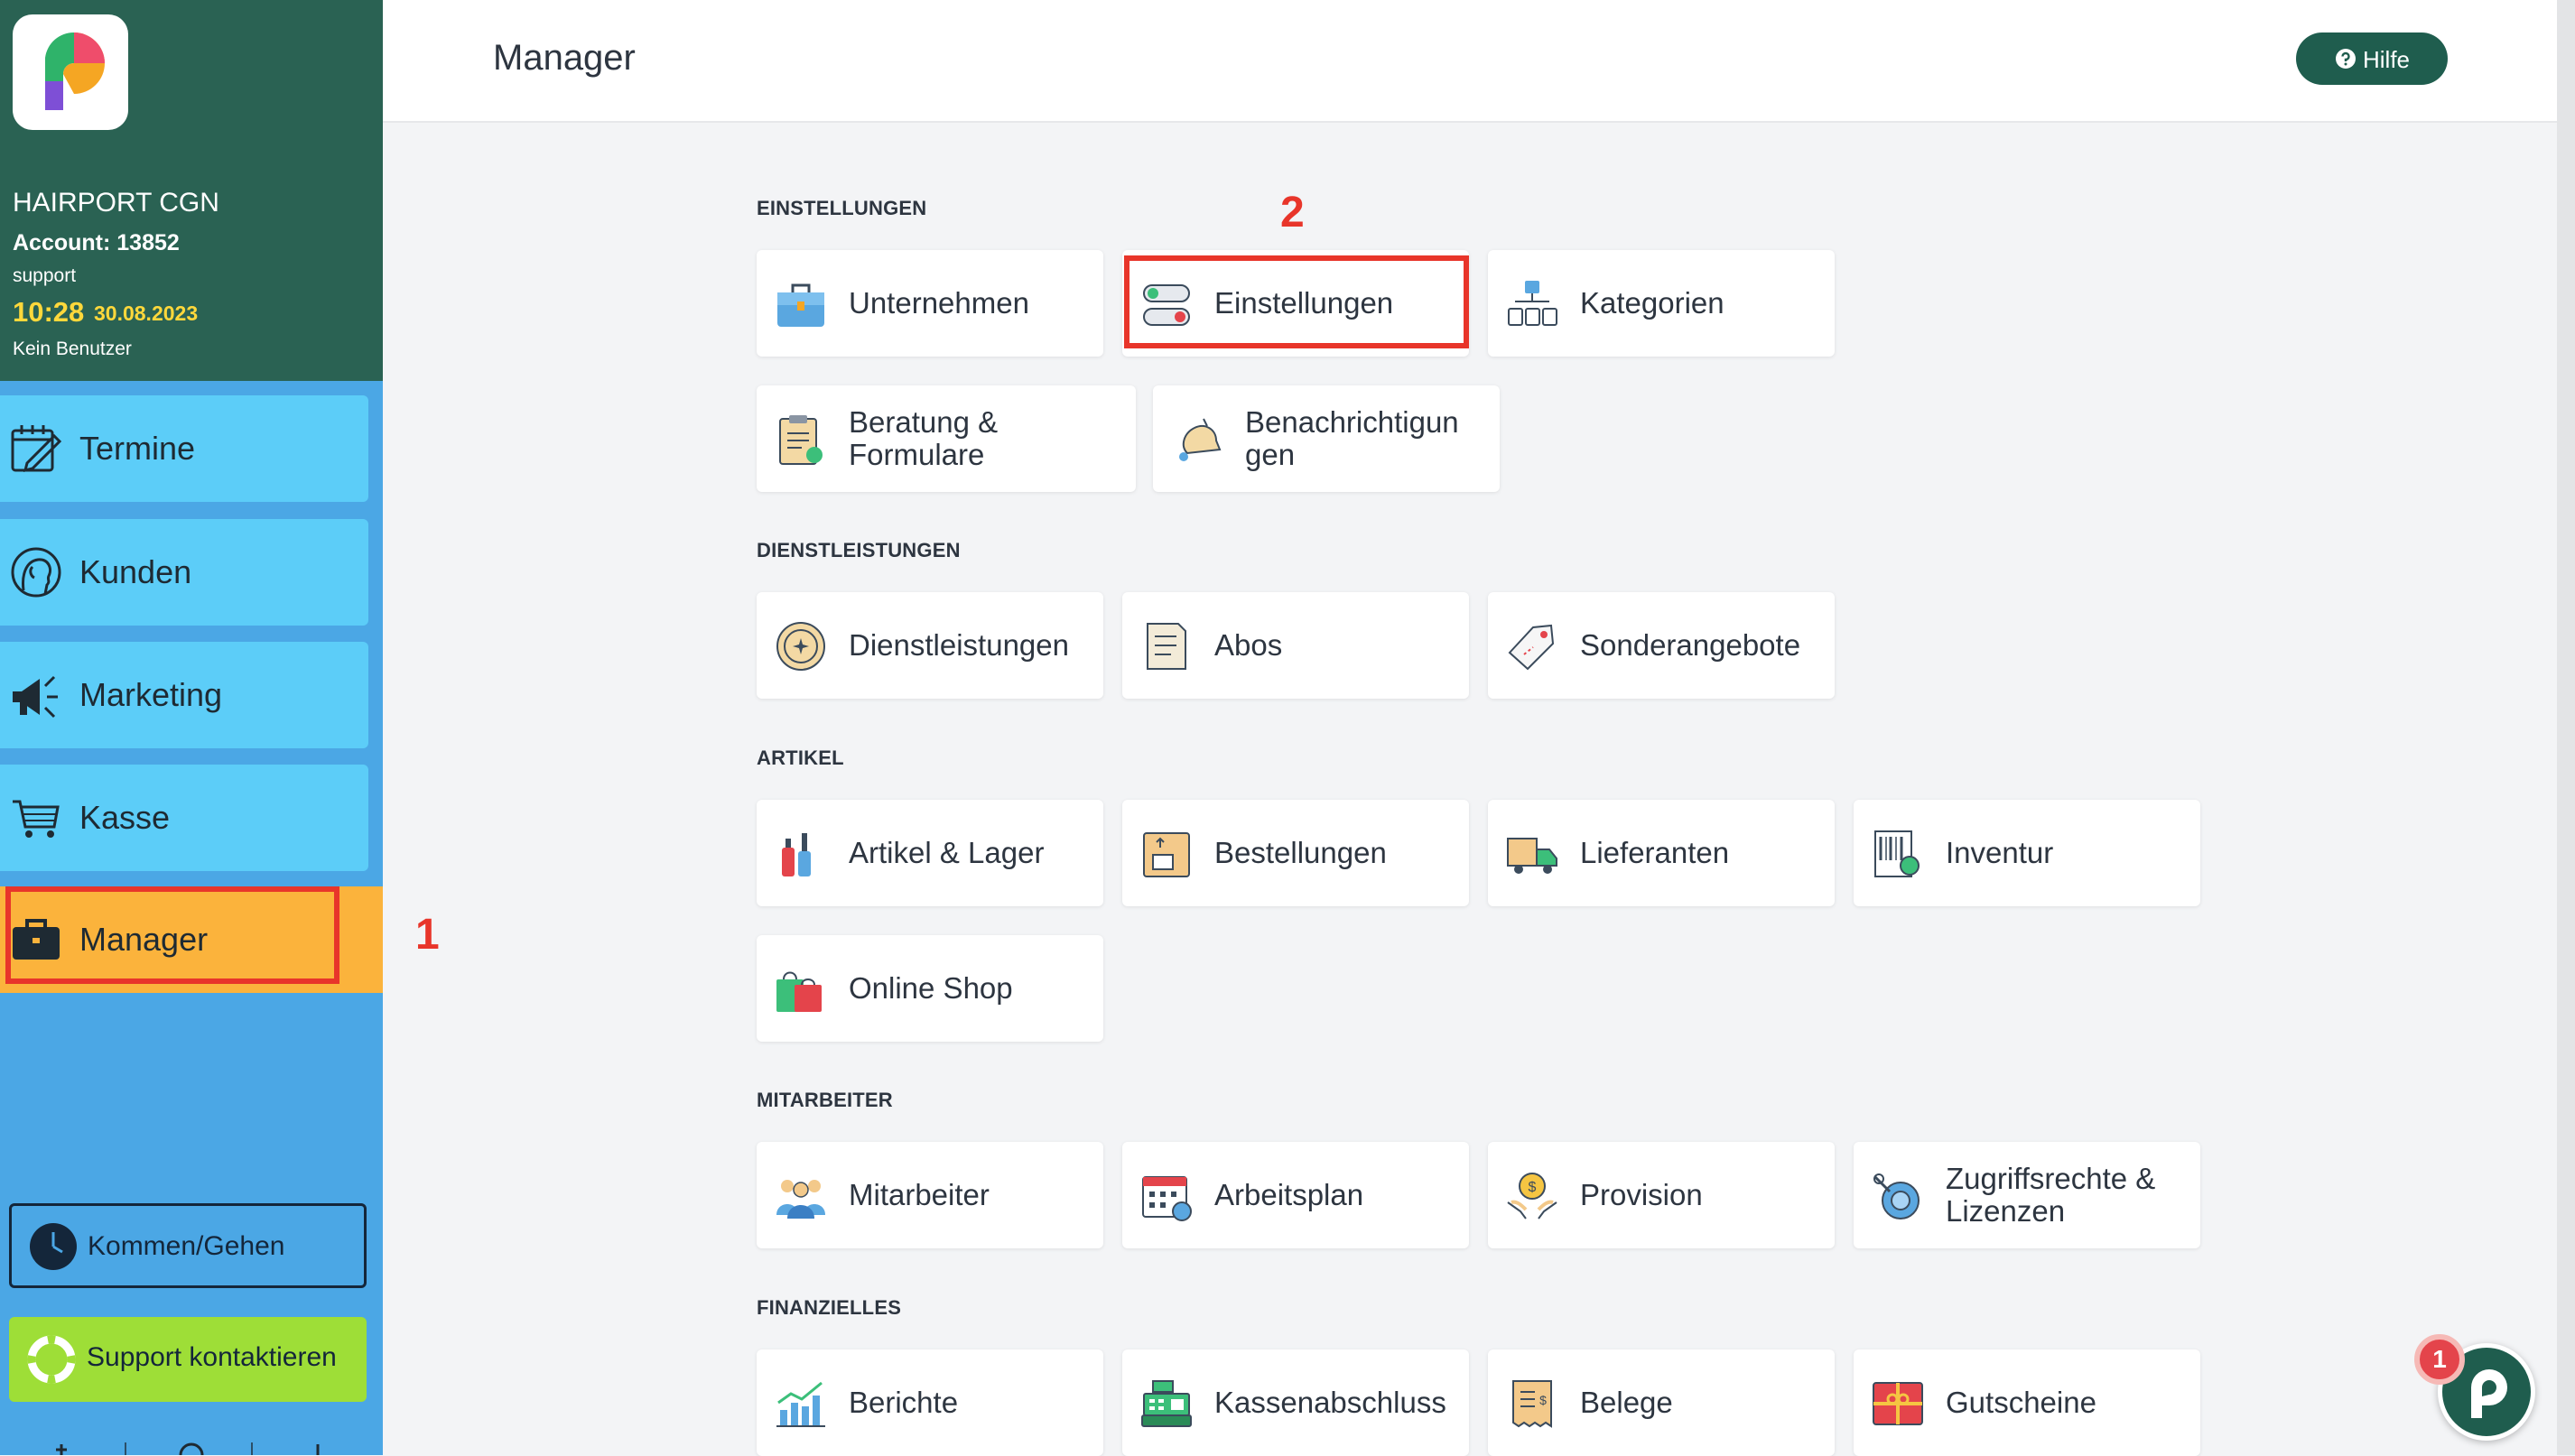 This screenshot has height=1456, width=2575. Describe the element at coordinates (1166, 646) in the screenshot. I see `document-list-icon` at that location.